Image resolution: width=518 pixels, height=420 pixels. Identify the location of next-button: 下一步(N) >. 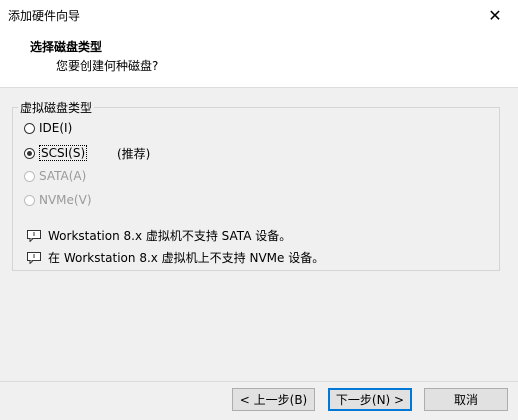
(370, 399).